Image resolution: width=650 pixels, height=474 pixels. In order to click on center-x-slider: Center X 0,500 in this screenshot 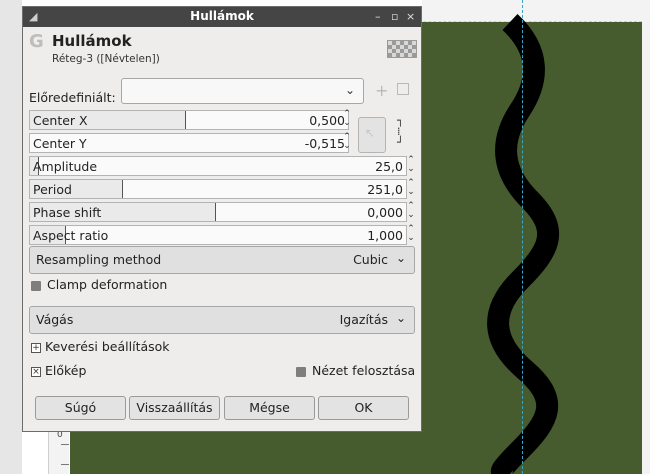, I will do `click(189, 120)`.